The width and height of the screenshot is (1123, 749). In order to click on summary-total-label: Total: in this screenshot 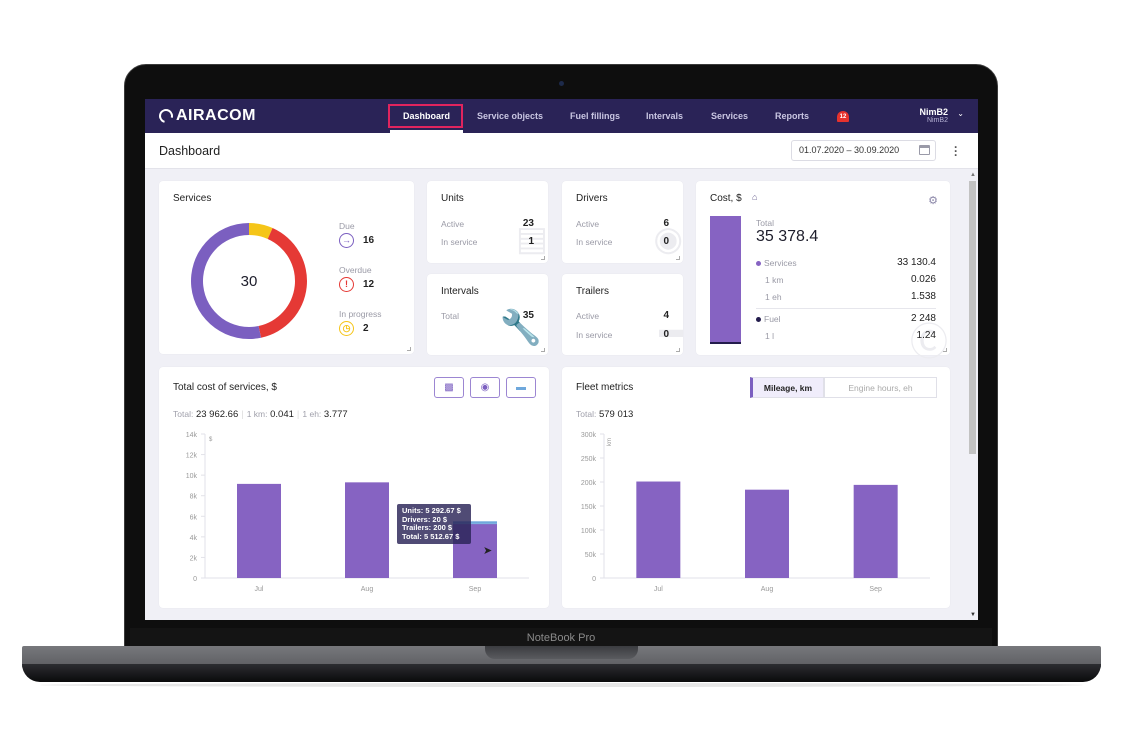, I will do `click(183, 414)`.